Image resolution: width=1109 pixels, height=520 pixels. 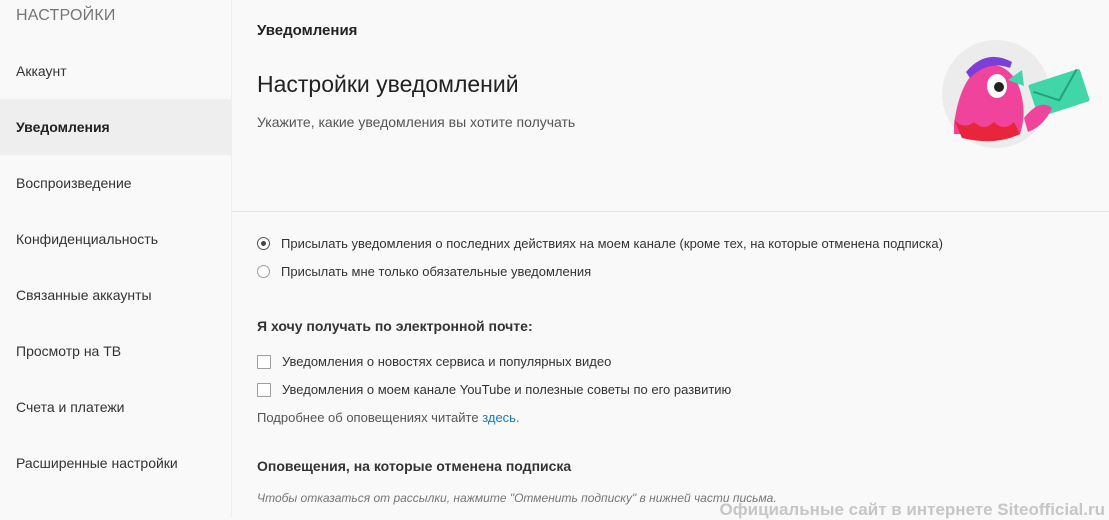 I want to click on sidebar-item-tv: Просмотр на ТВ, so click(x=116, y=351).